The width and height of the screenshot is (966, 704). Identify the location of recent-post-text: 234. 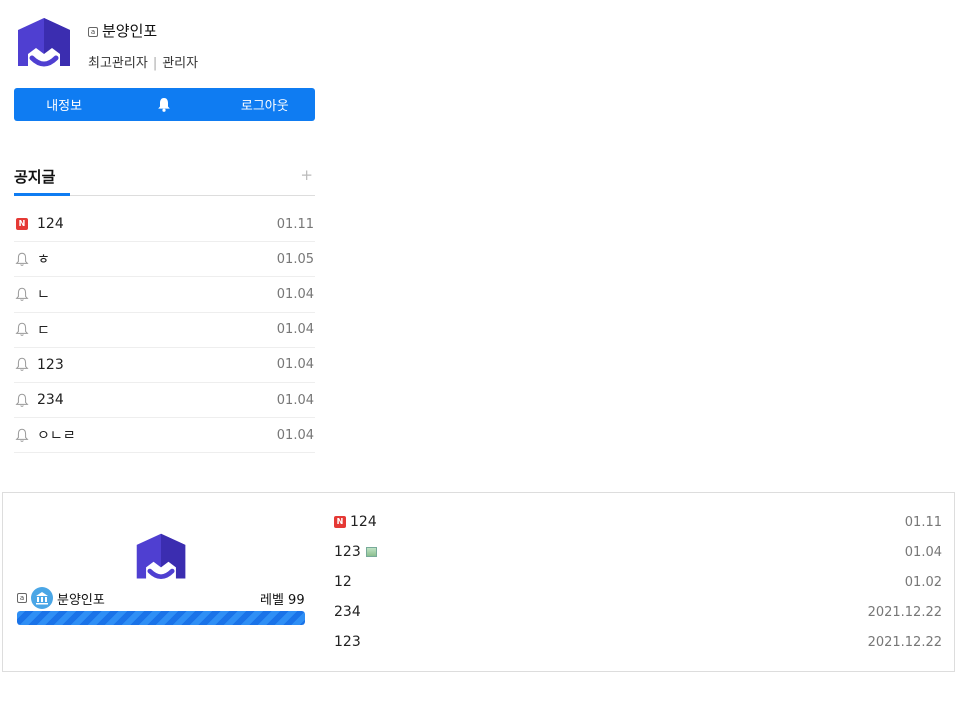
(347, 612).